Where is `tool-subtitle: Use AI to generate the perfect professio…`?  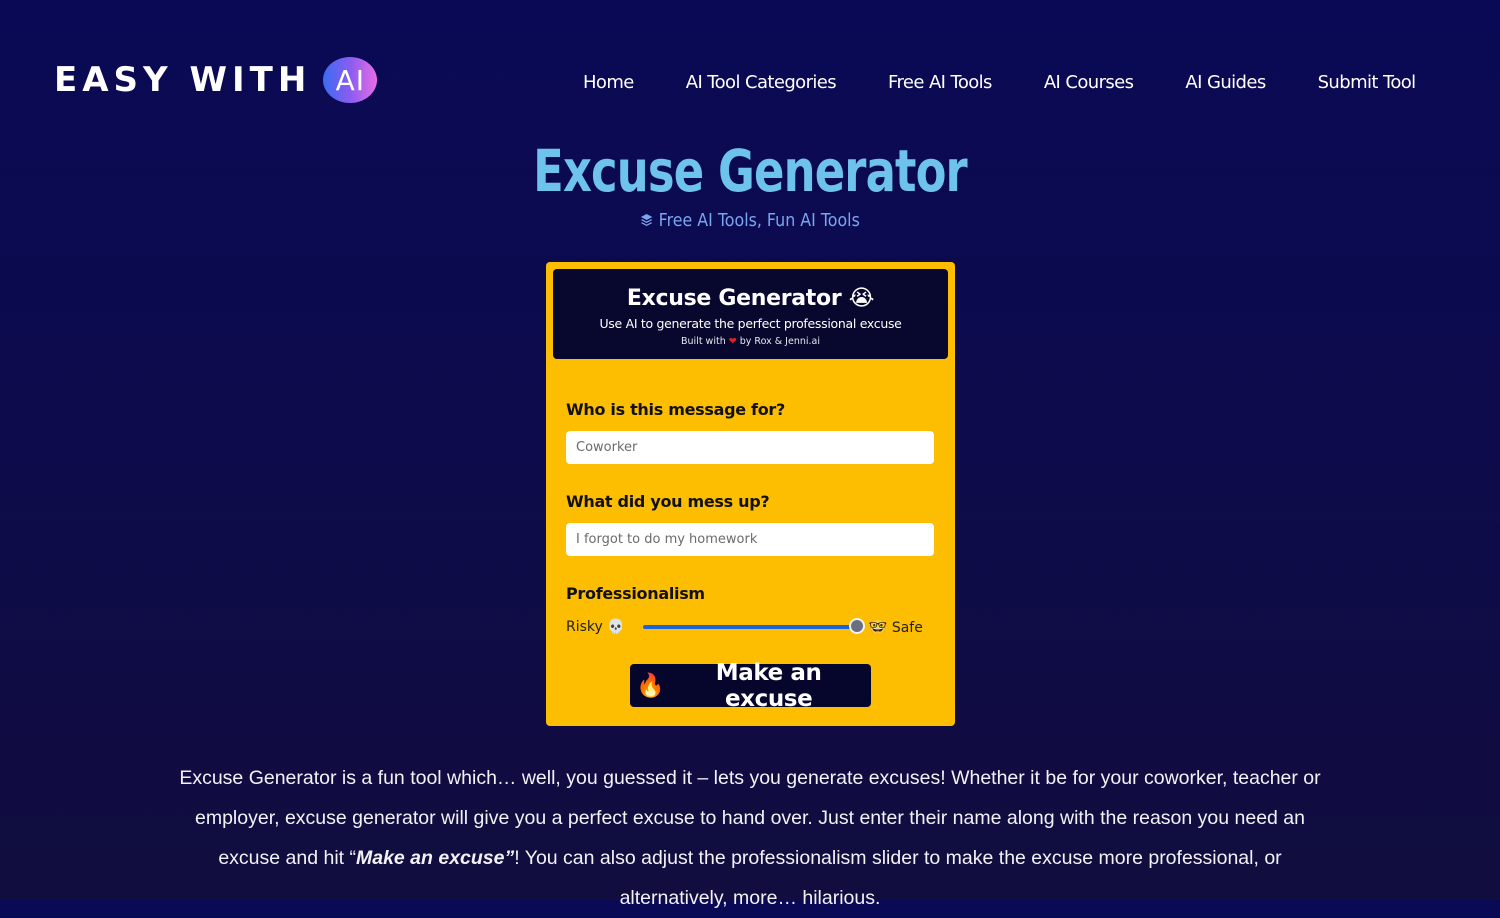 tool-subtitle: Use AI to generate the perfect professio… is located at coordinates (750, 323).